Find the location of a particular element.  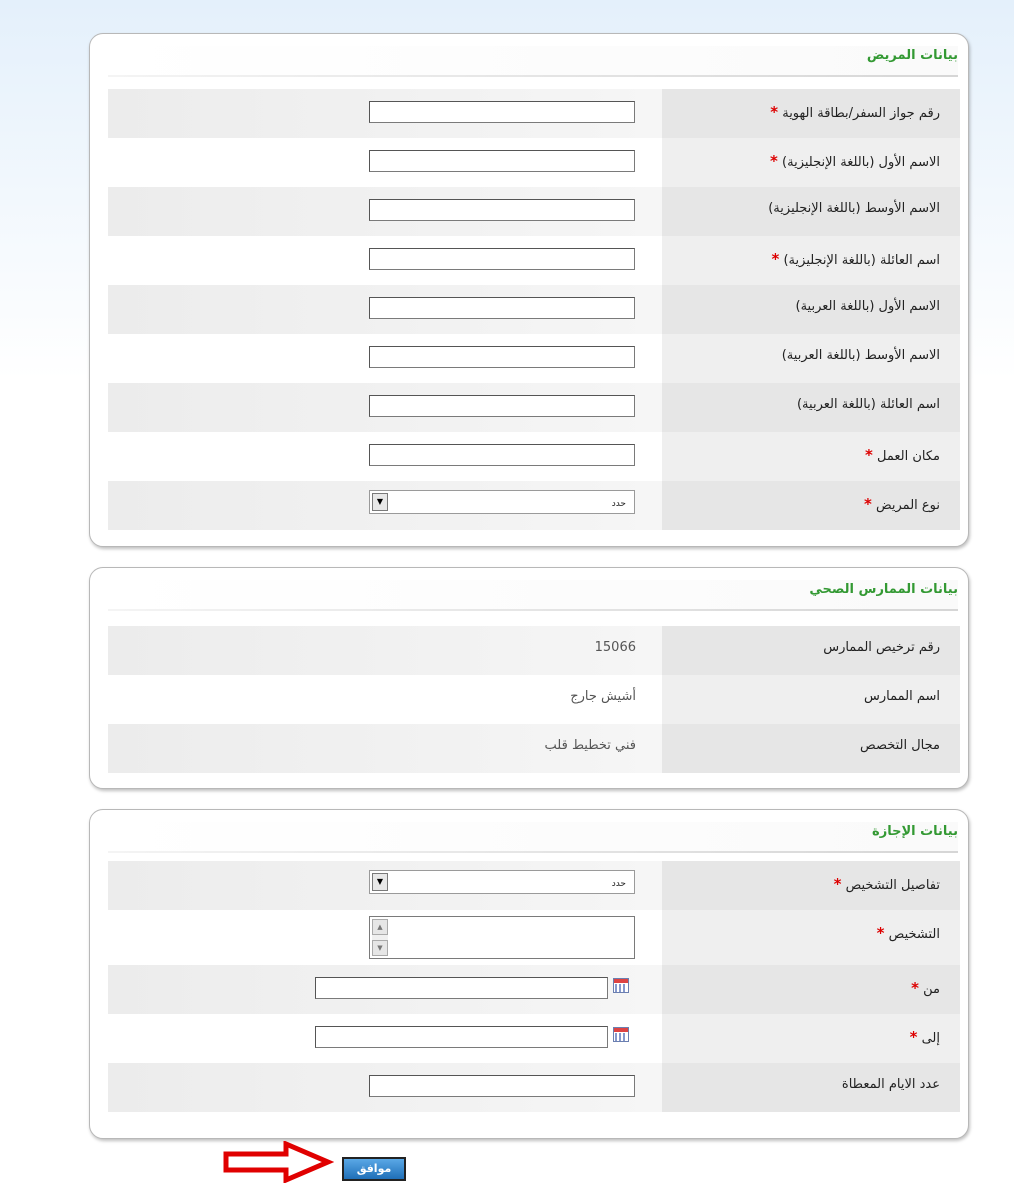

info-row-specialty: مجال التخصص فني تخطيط قلب is located at coordinates (534, 748).